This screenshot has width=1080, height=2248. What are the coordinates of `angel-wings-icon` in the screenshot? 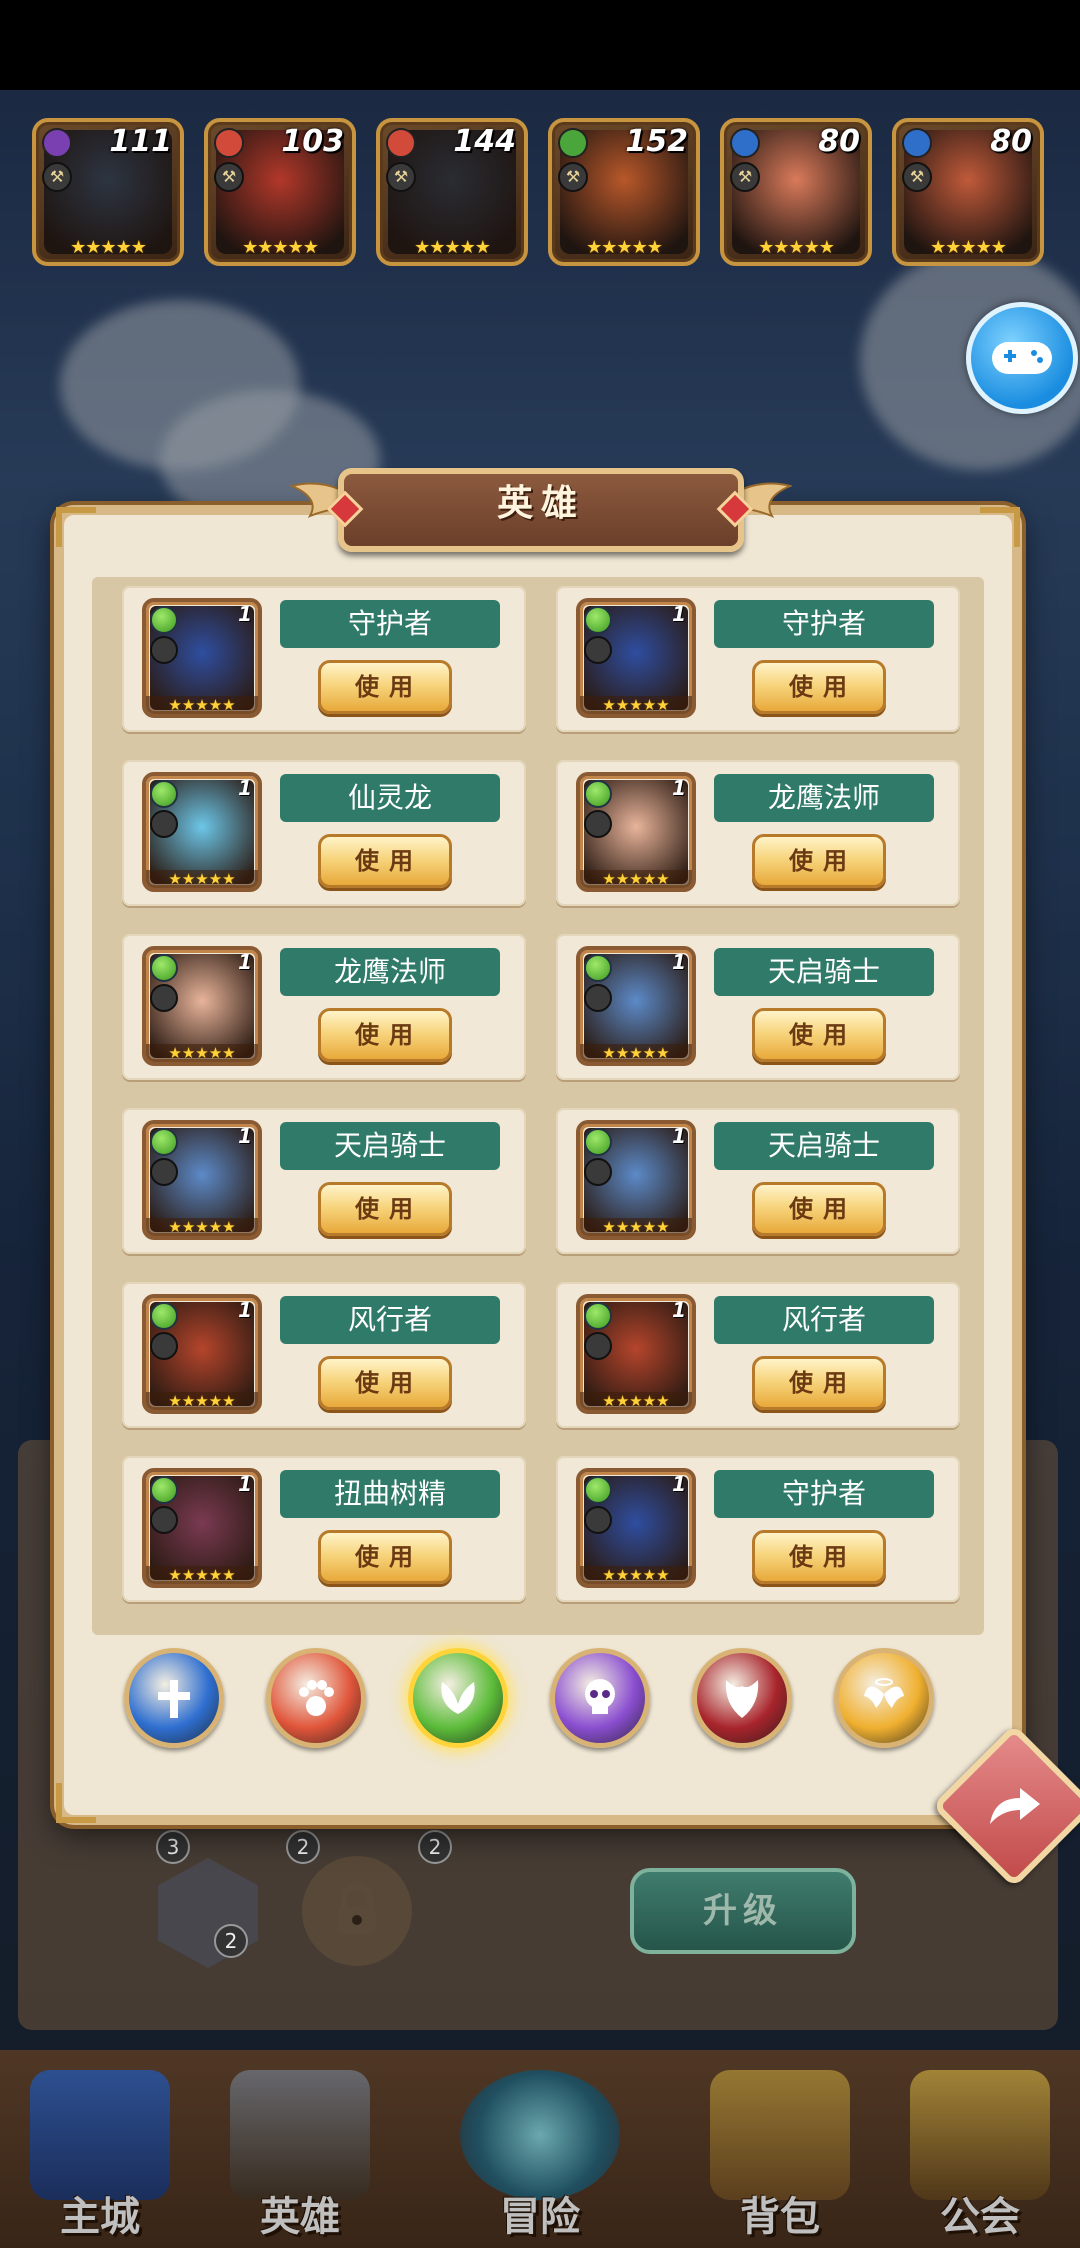 It's located at (884, 1693).